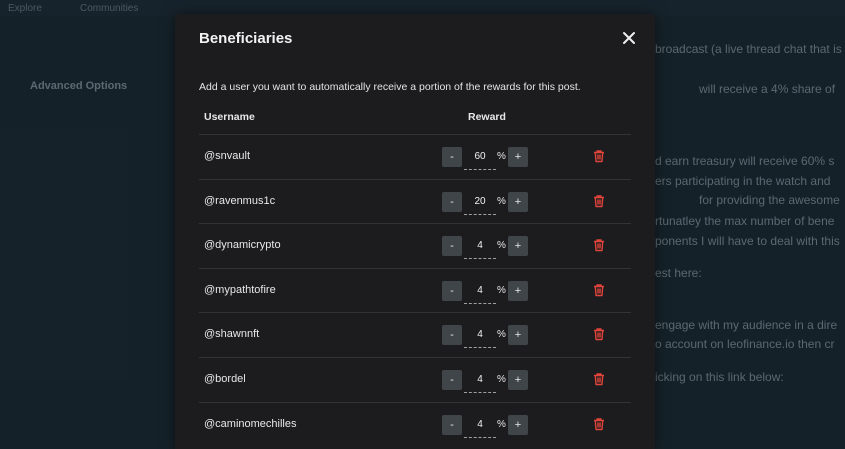 The image size is (845, 449). I want to click on advanced-options-label: Advanced Options, so click(79, 86).